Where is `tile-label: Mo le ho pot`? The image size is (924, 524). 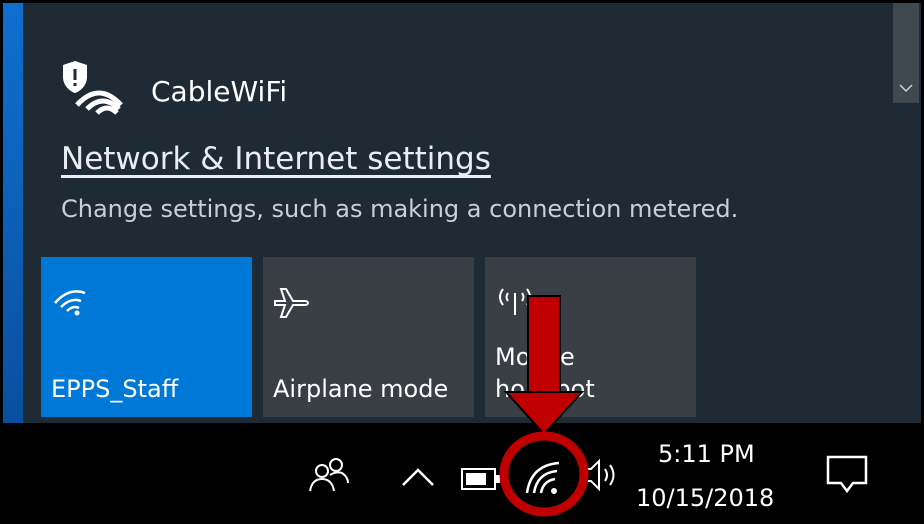
tile-label: Mo le ho pot is located at coordinates (592, 373).